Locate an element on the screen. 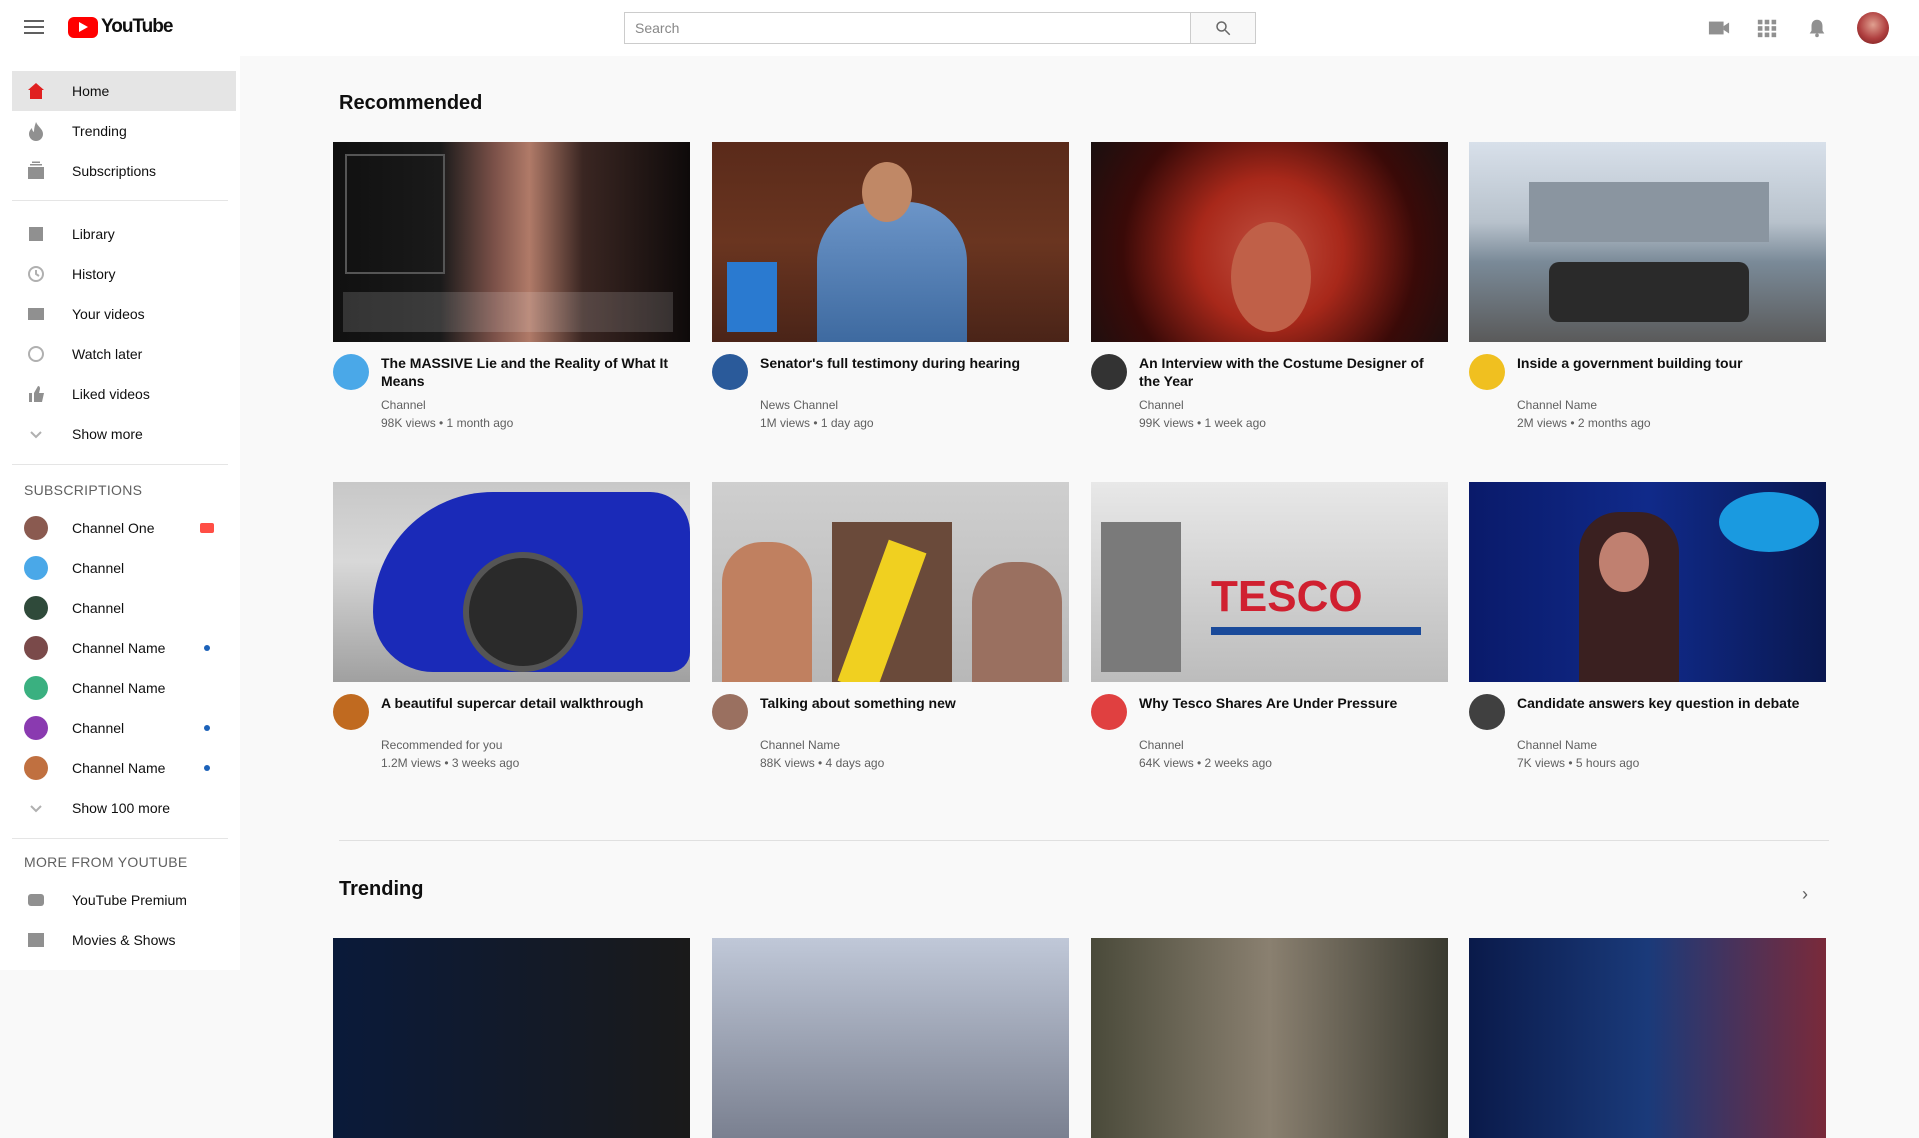 This screenshot has width=1919, height=1138. search-button is located at coordinates (1223, 28).